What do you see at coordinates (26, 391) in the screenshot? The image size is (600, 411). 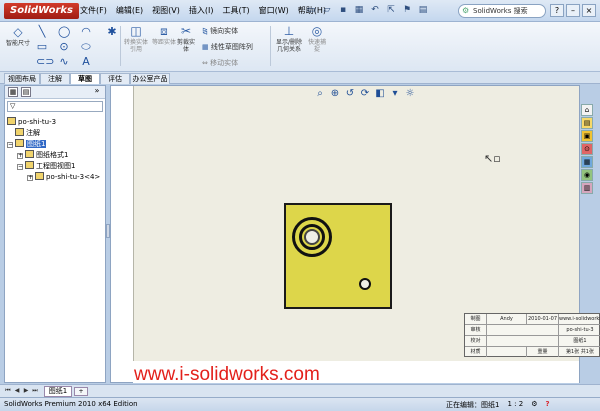 I see `next-sheet-icon: ▶` at bounding box center [26, 391].